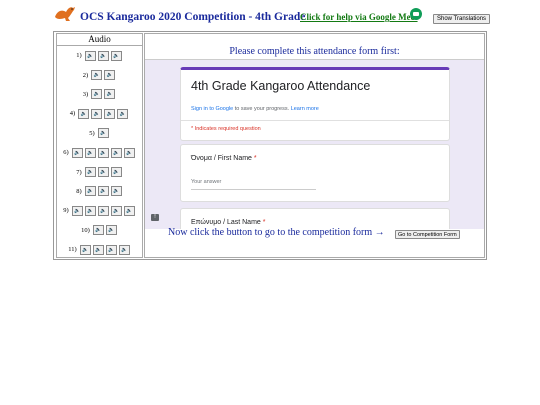  I want to click on audio-row: 2) 🔈 🔈, so click(99, 74).